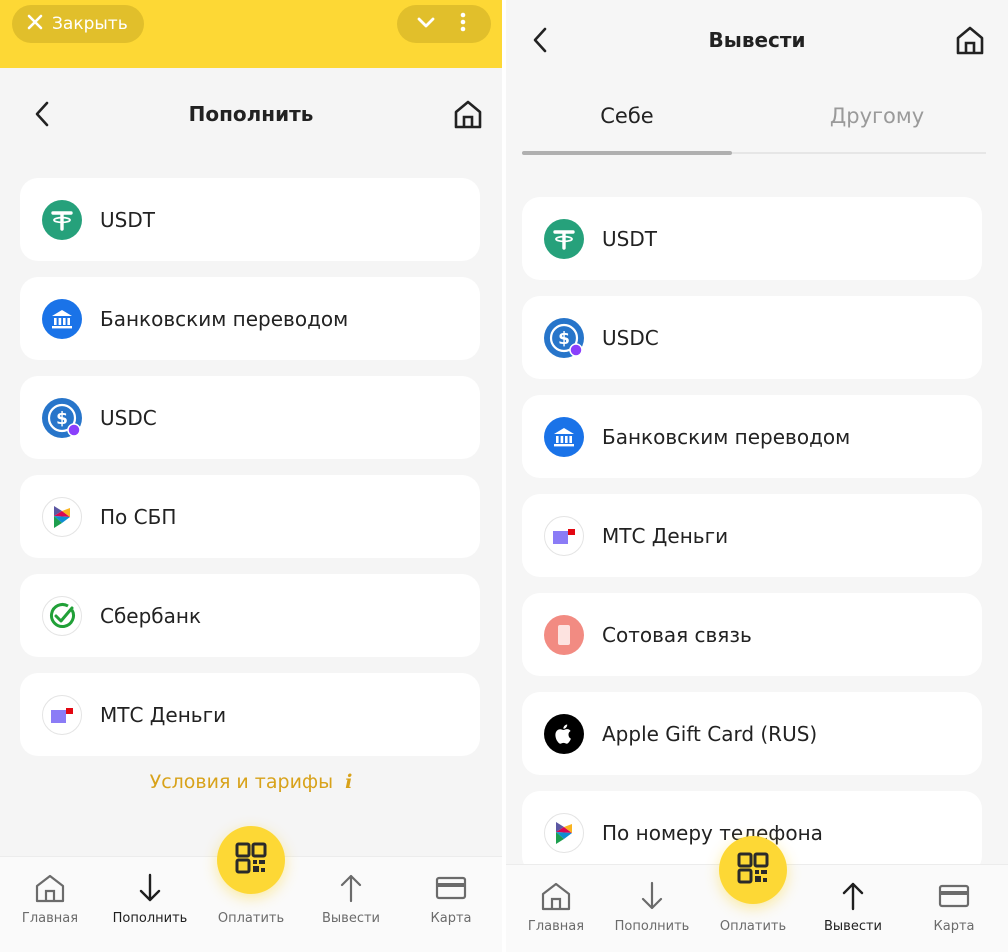 The width and height of the screenshot is (1008, 952). Describe the element at coordinates (62, 615) in the screenshot. I see `sberbank-icon` at that location.